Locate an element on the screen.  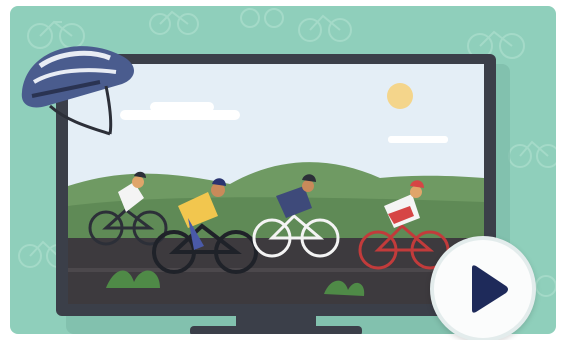
sun-icon is located at coordinates (400, 96).